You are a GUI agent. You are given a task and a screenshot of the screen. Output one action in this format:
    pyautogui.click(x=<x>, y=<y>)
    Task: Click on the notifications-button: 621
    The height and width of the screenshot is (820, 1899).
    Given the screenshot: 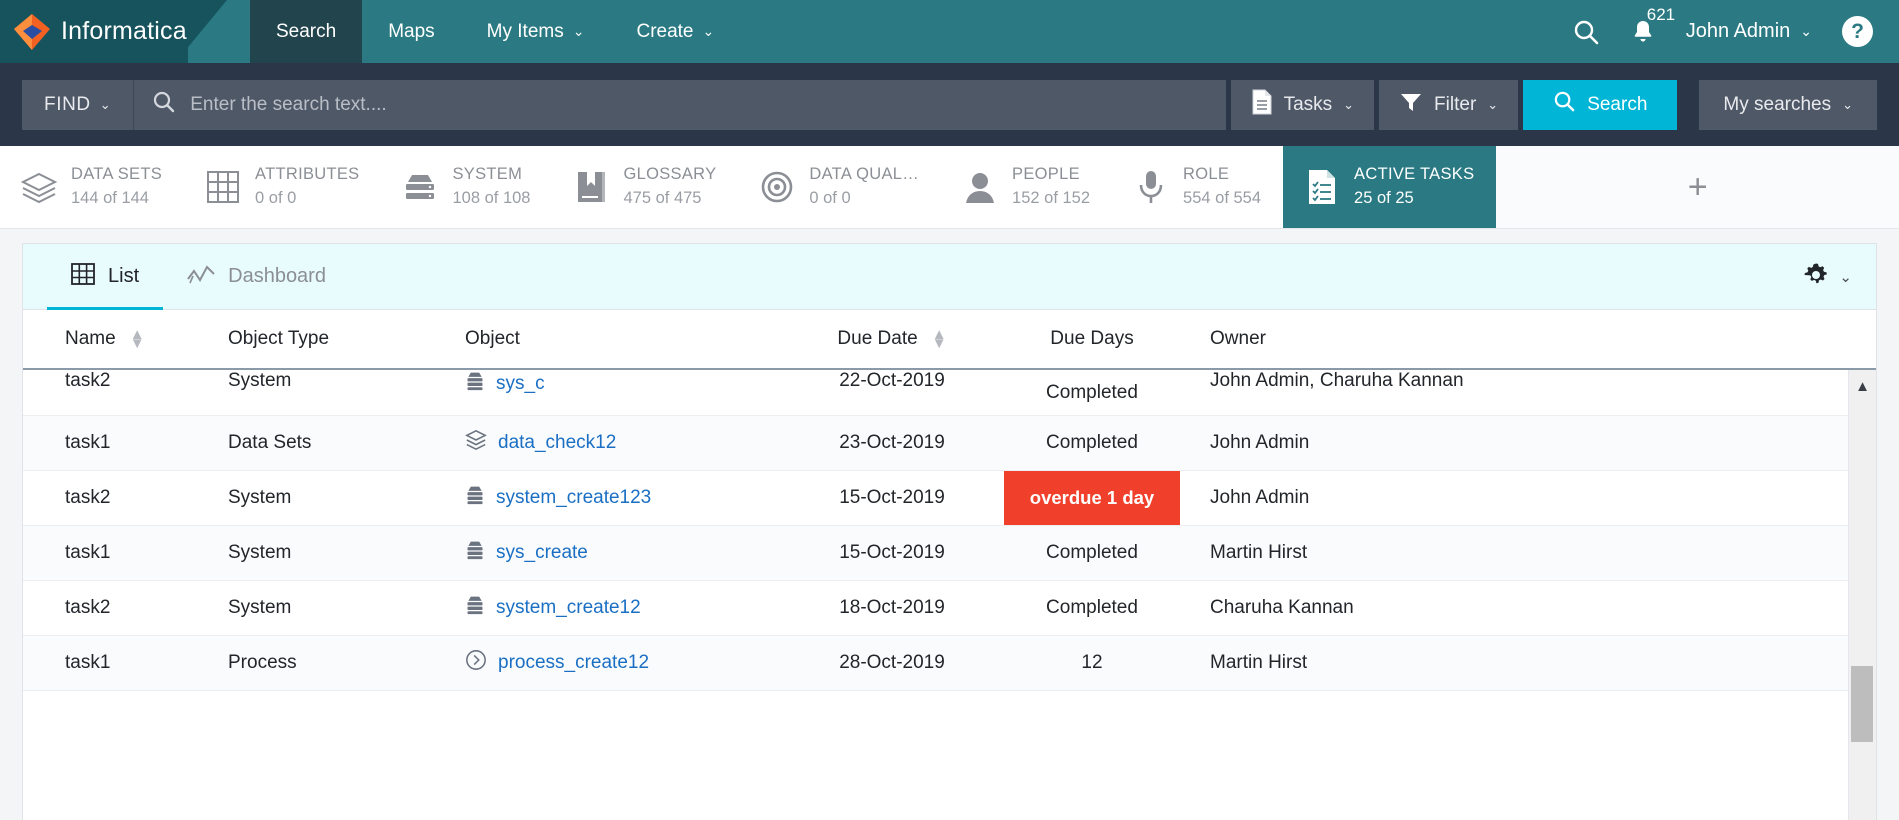 What is the action you would take?
    pyautogui.click(x=1652, y=25)
    